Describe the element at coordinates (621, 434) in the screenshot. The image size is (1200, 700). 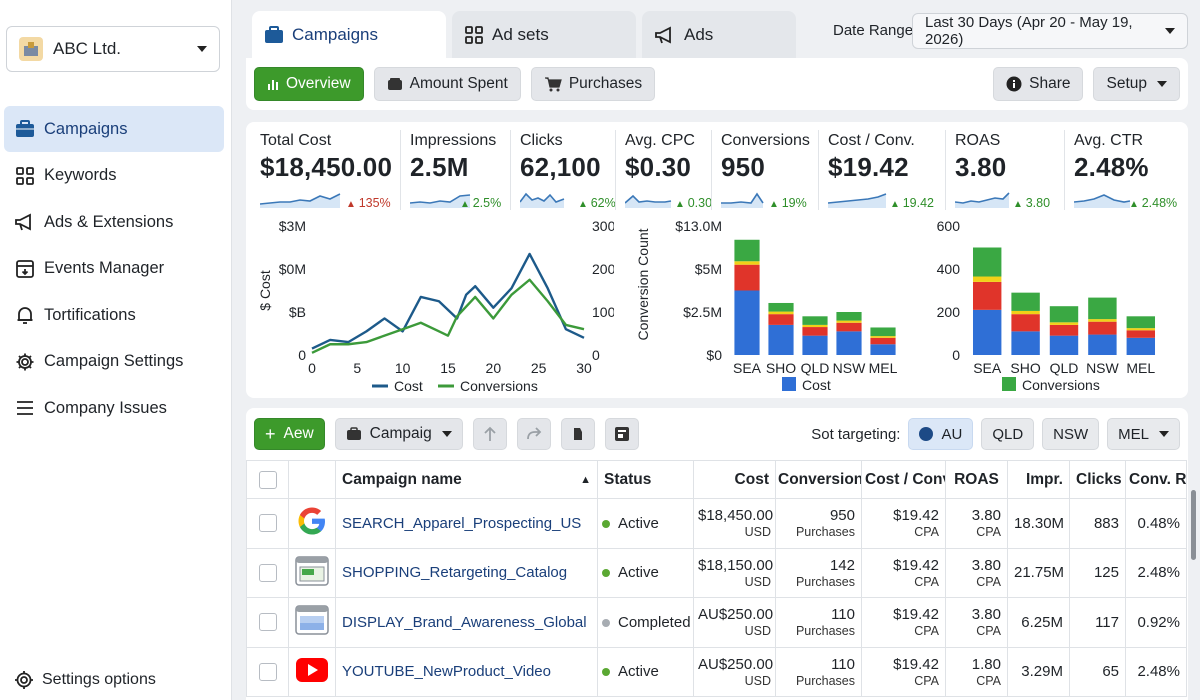
I see `export-button` at that location.